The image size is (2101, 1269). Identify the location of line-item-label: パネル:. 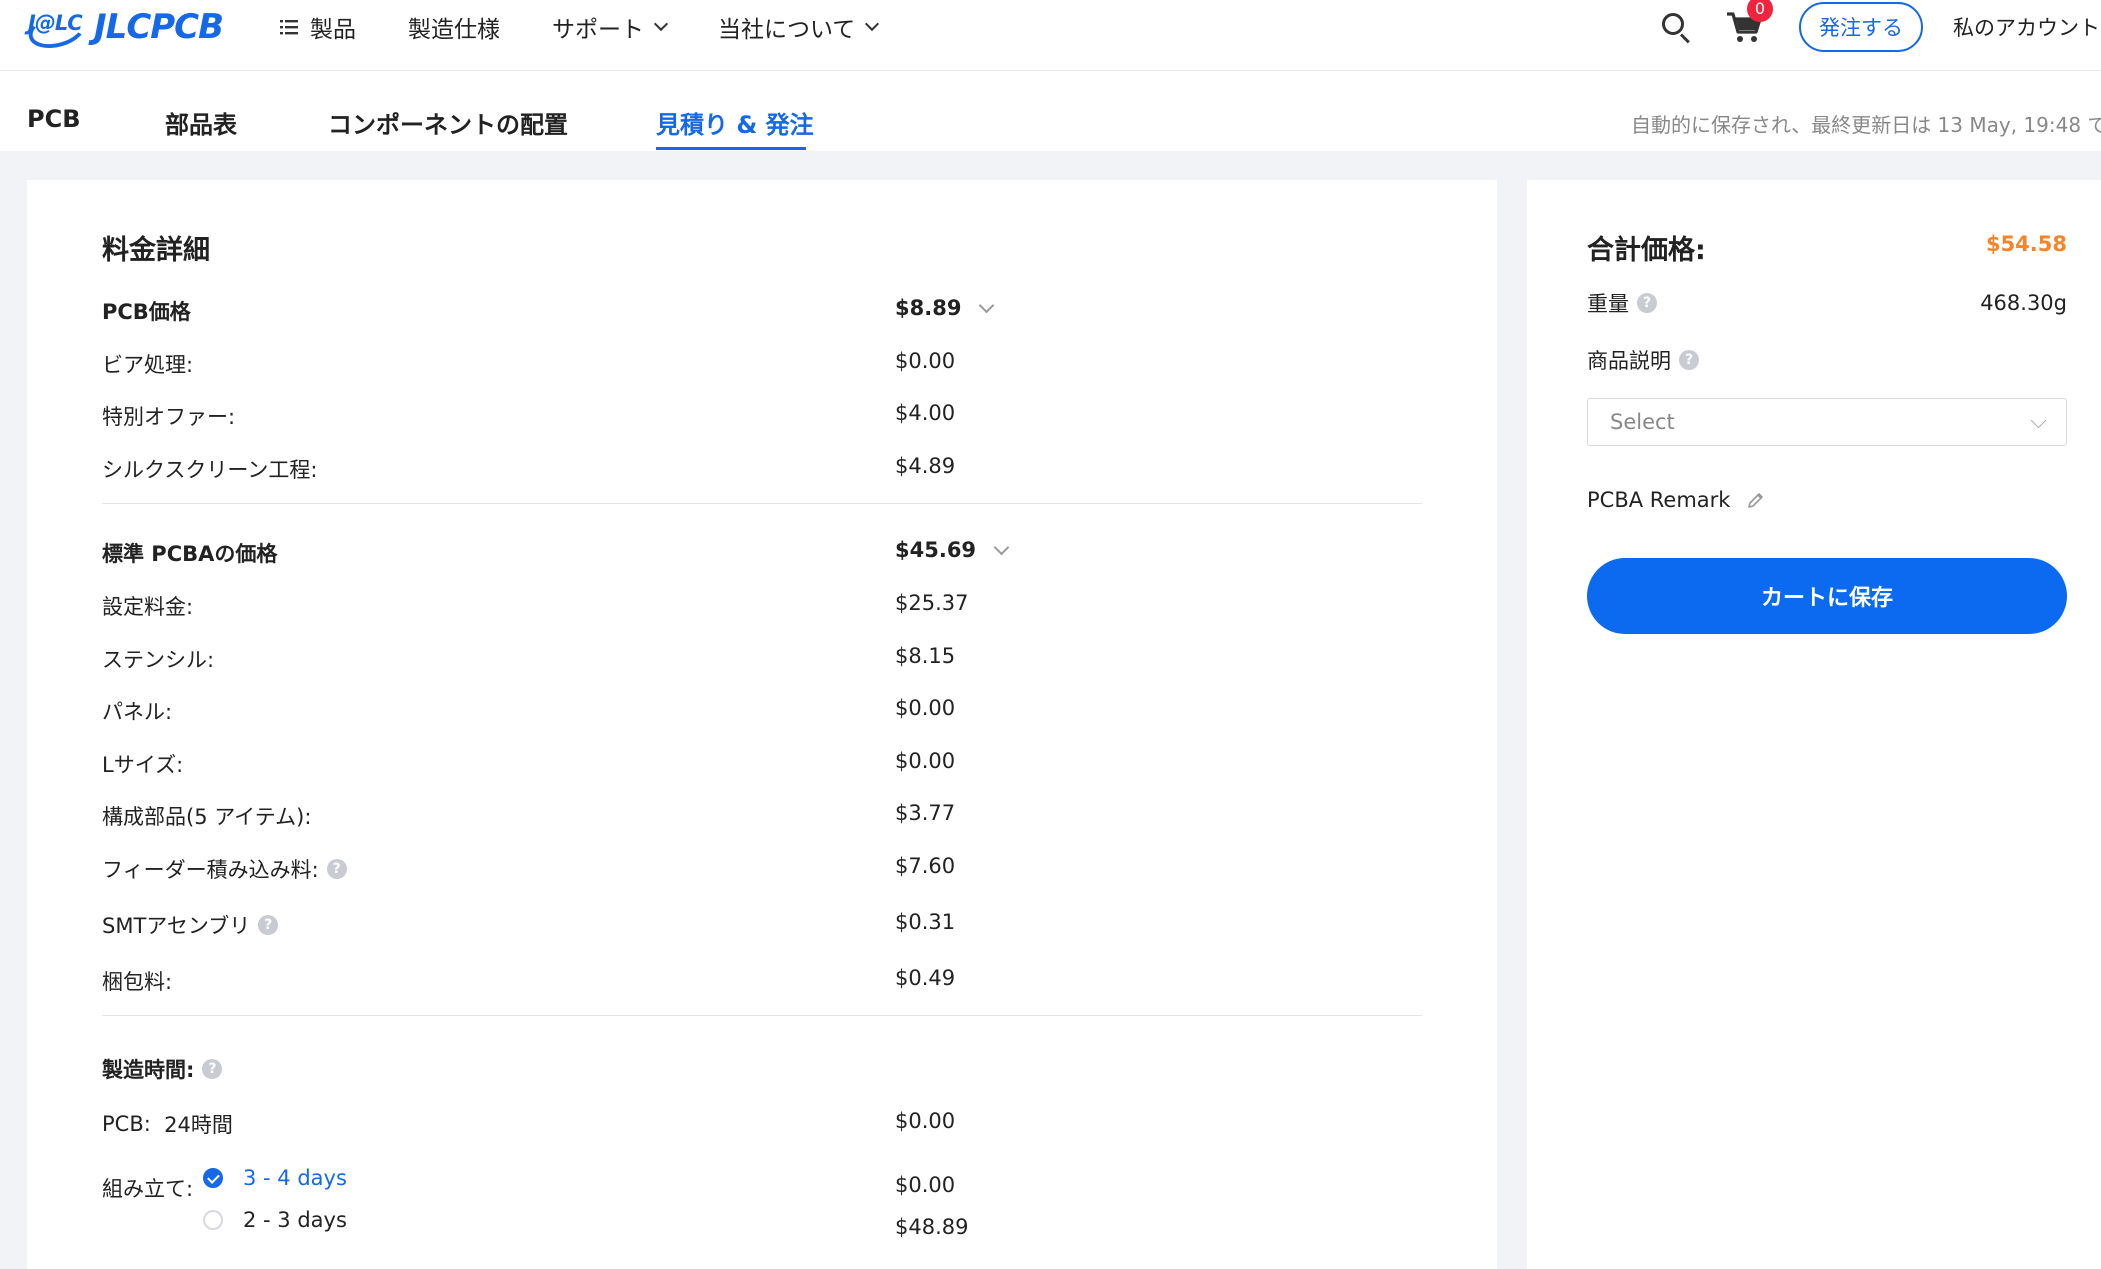
(137, 712).